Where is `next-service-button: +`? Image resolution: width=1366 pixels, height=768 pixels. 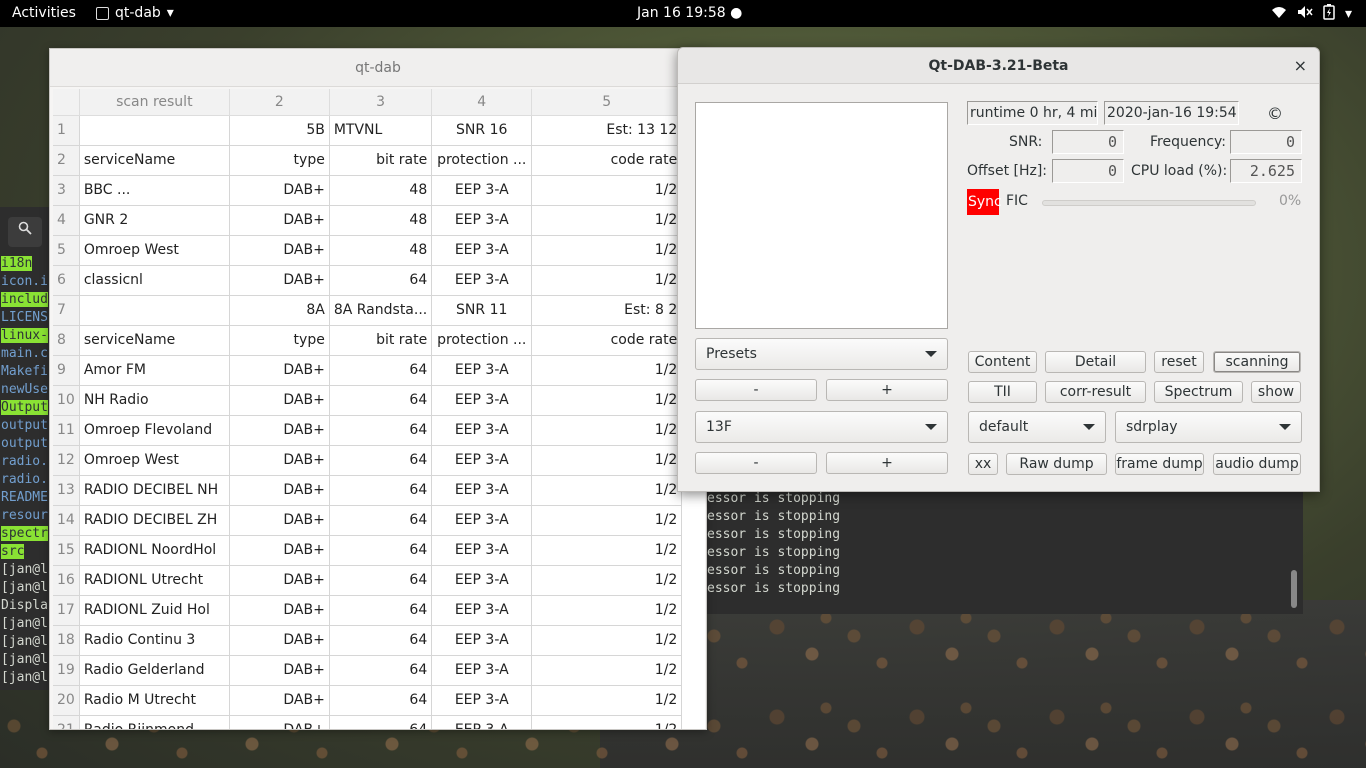
next-service-button: + is located at coordinates (887, 390).